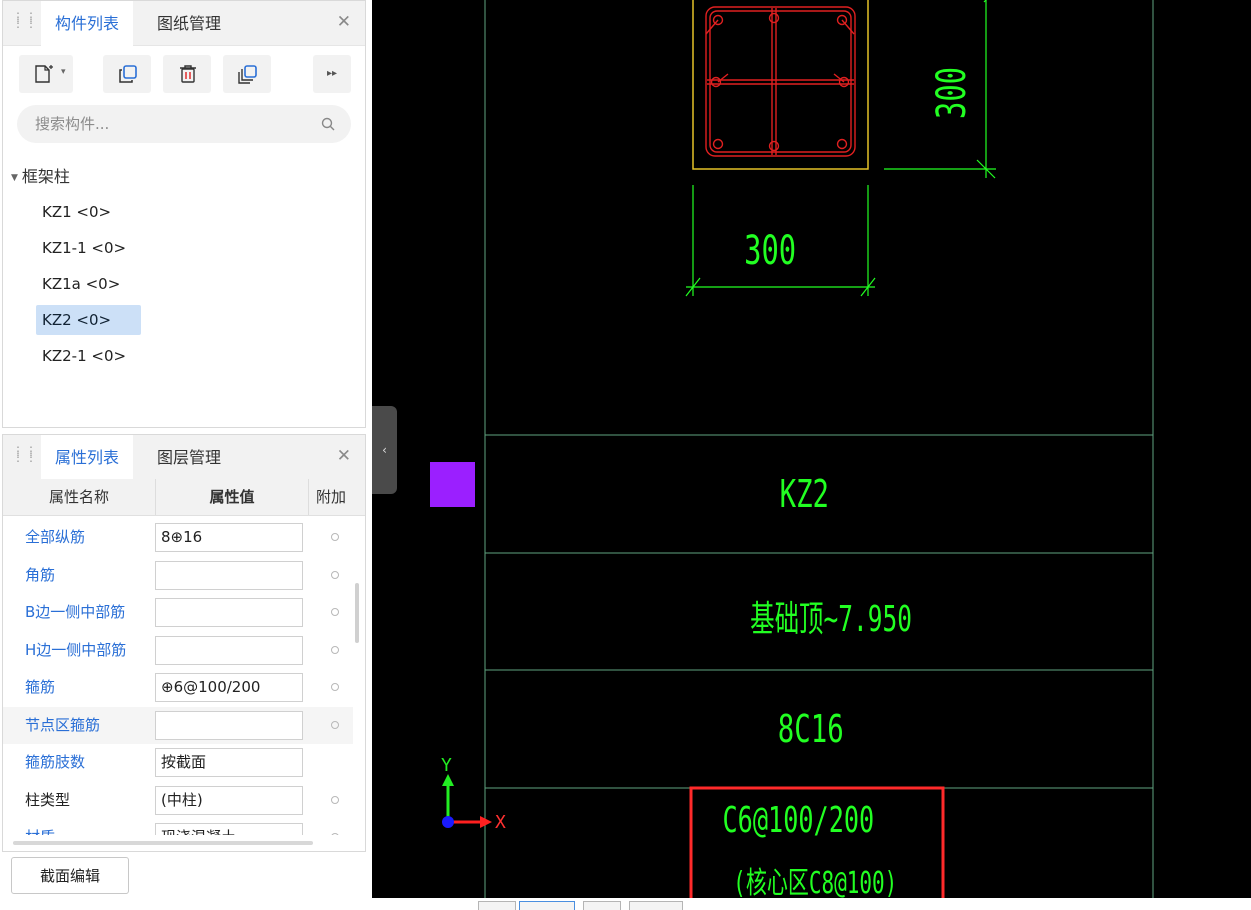  I want to click on property-value-input: 8⊕16, so click(229, 537).